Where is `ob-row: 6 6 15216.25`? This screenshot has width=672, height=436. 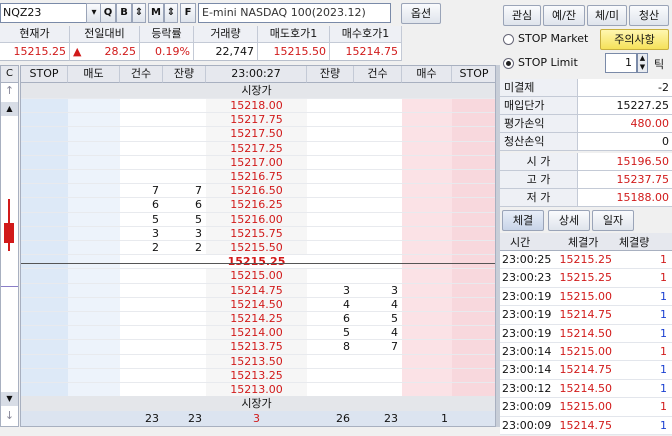 ob-row: 6 6 15216.25 is located at coordinates (258, 205).